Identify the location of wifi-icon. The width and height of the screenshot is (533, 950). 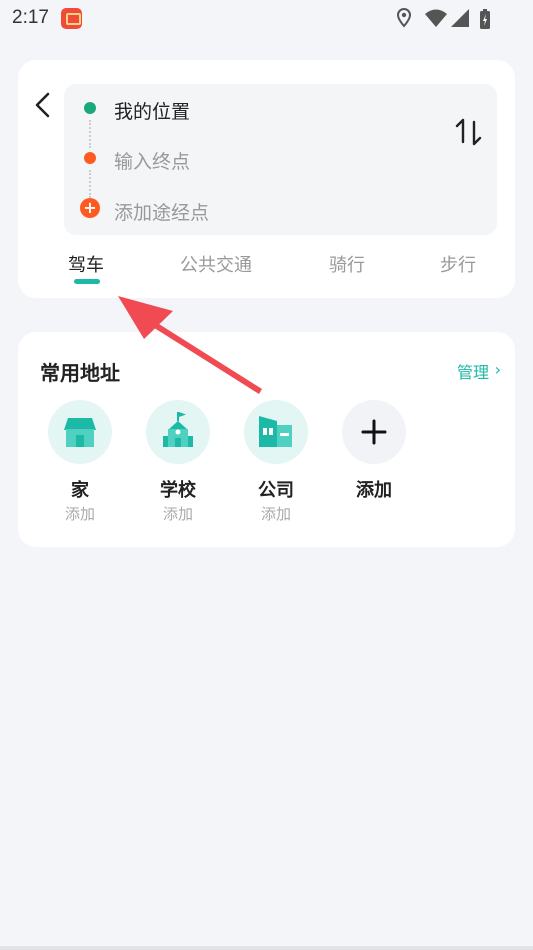
(436, 18).